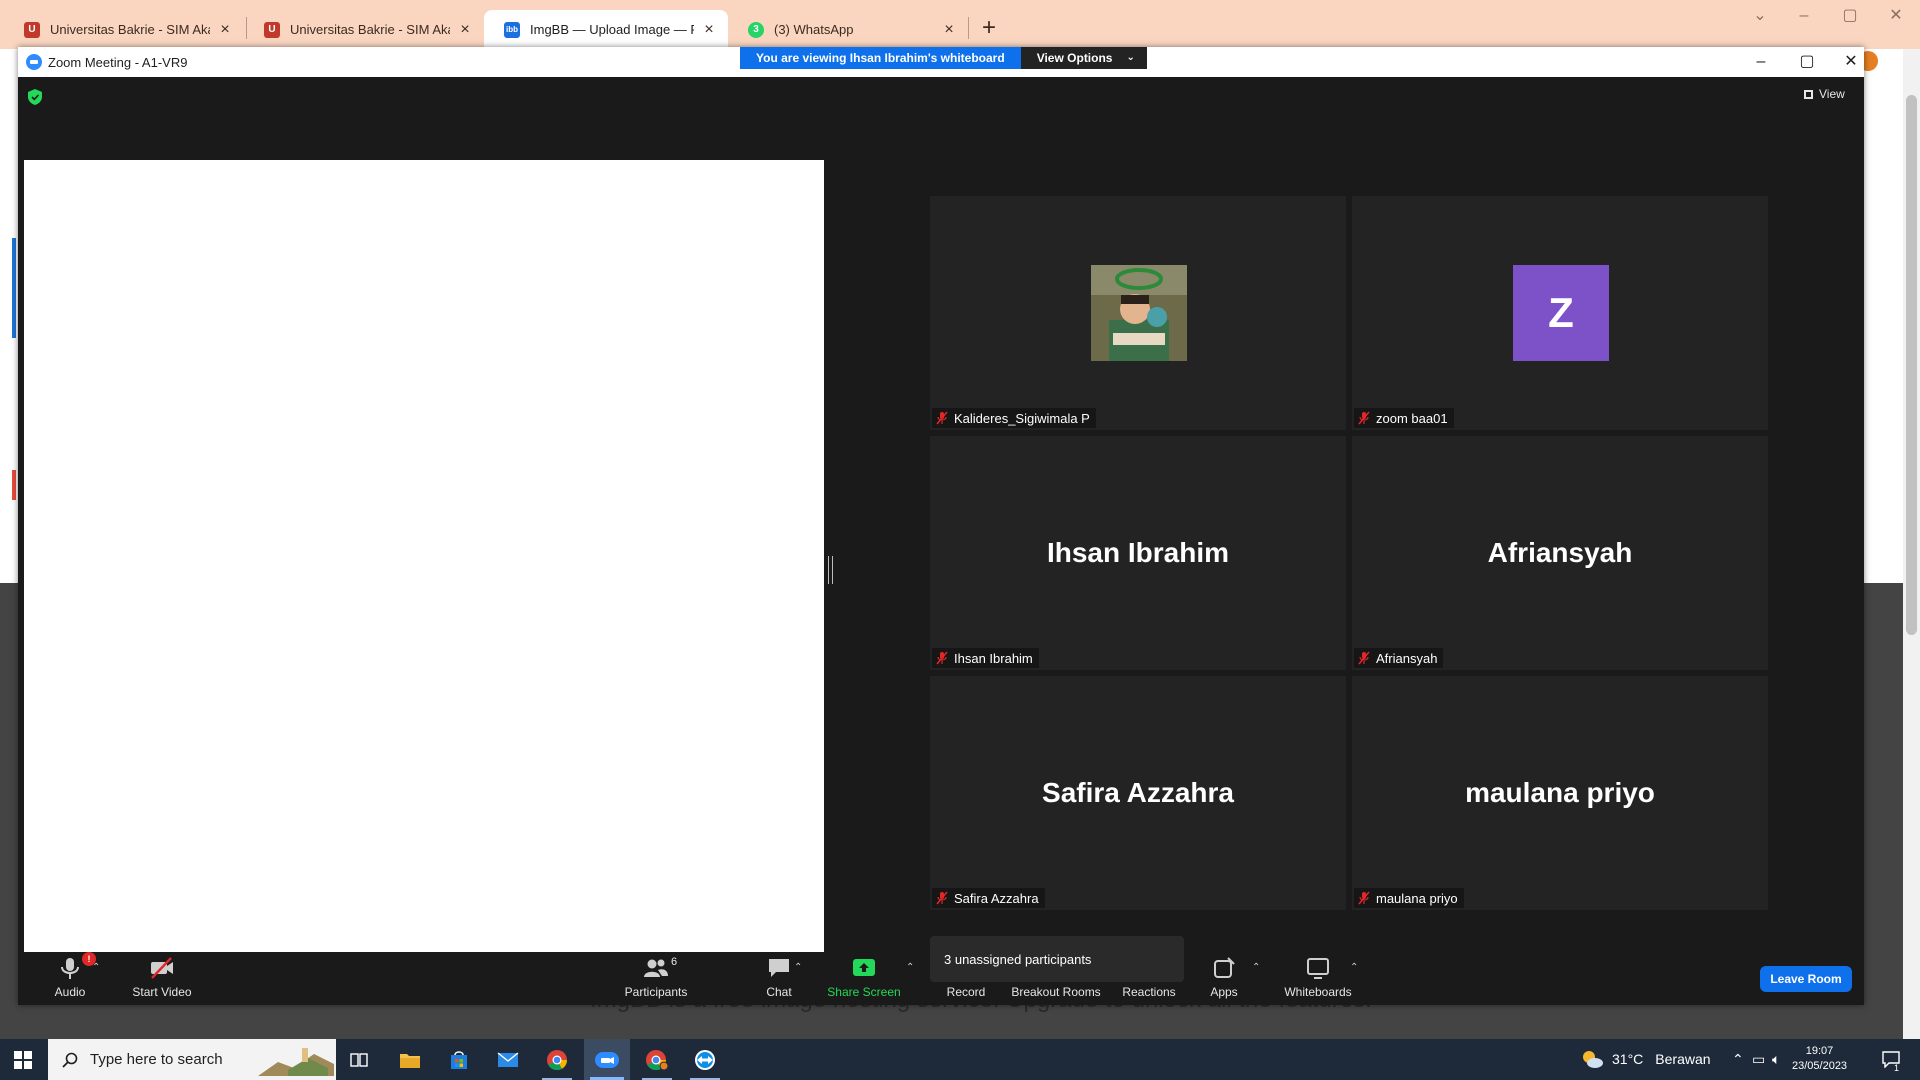  I want to click on taskbar-clock: 19:07 23/05/2023, so click(1819, 1059).